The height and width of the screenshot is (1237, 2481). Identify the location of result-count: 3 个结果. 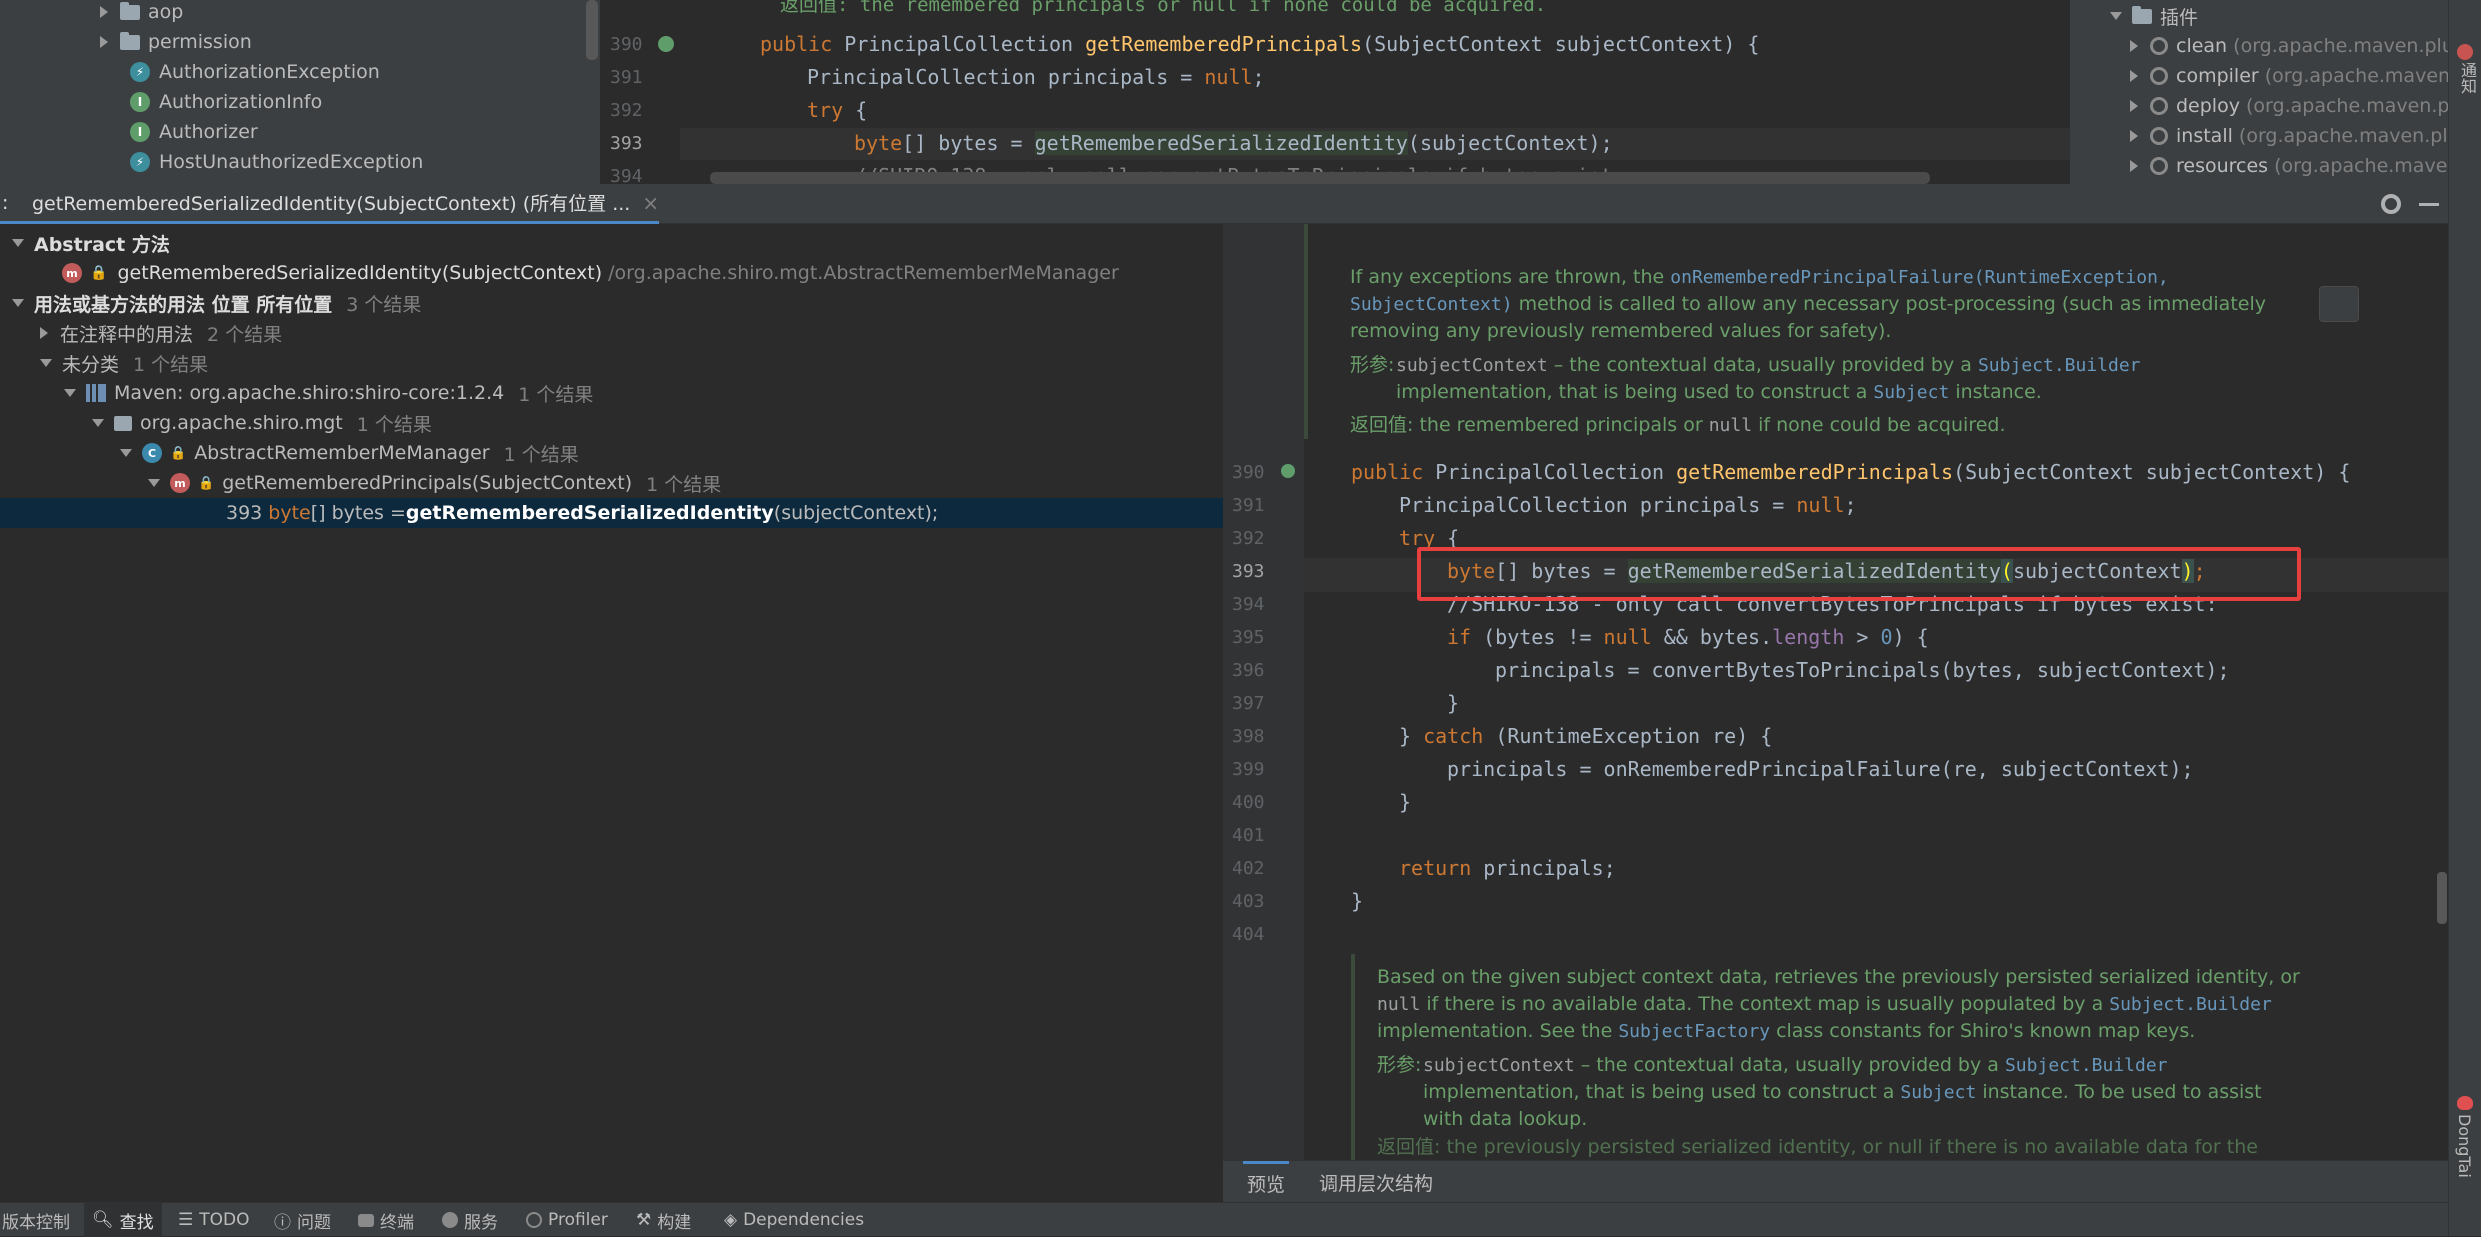
(384, 304).